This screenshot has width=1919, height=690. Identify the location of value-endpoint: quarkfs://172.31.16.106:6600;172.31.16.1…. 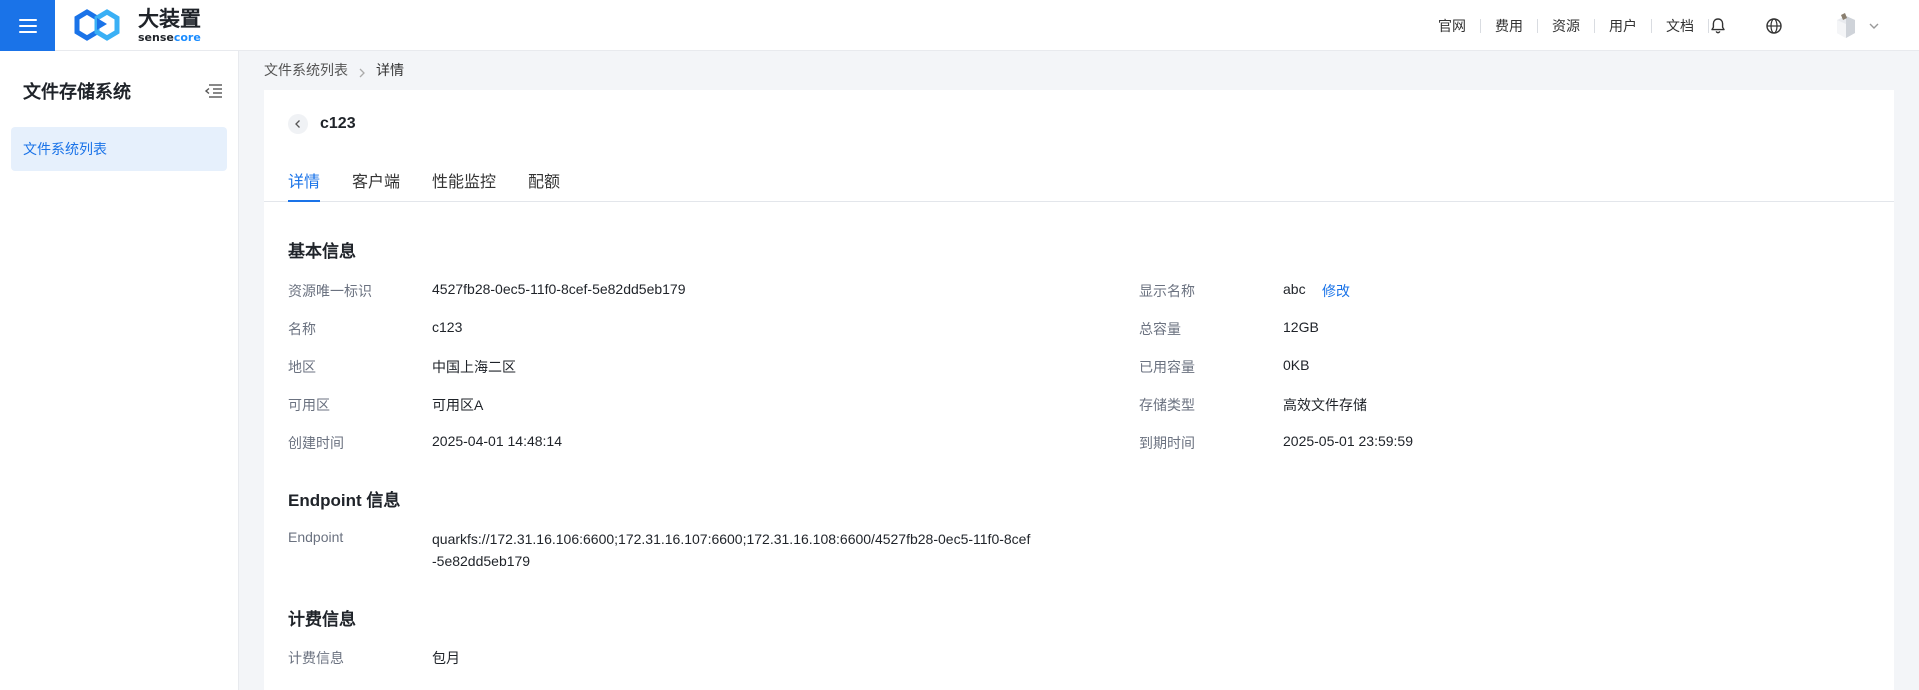
(731, 550).